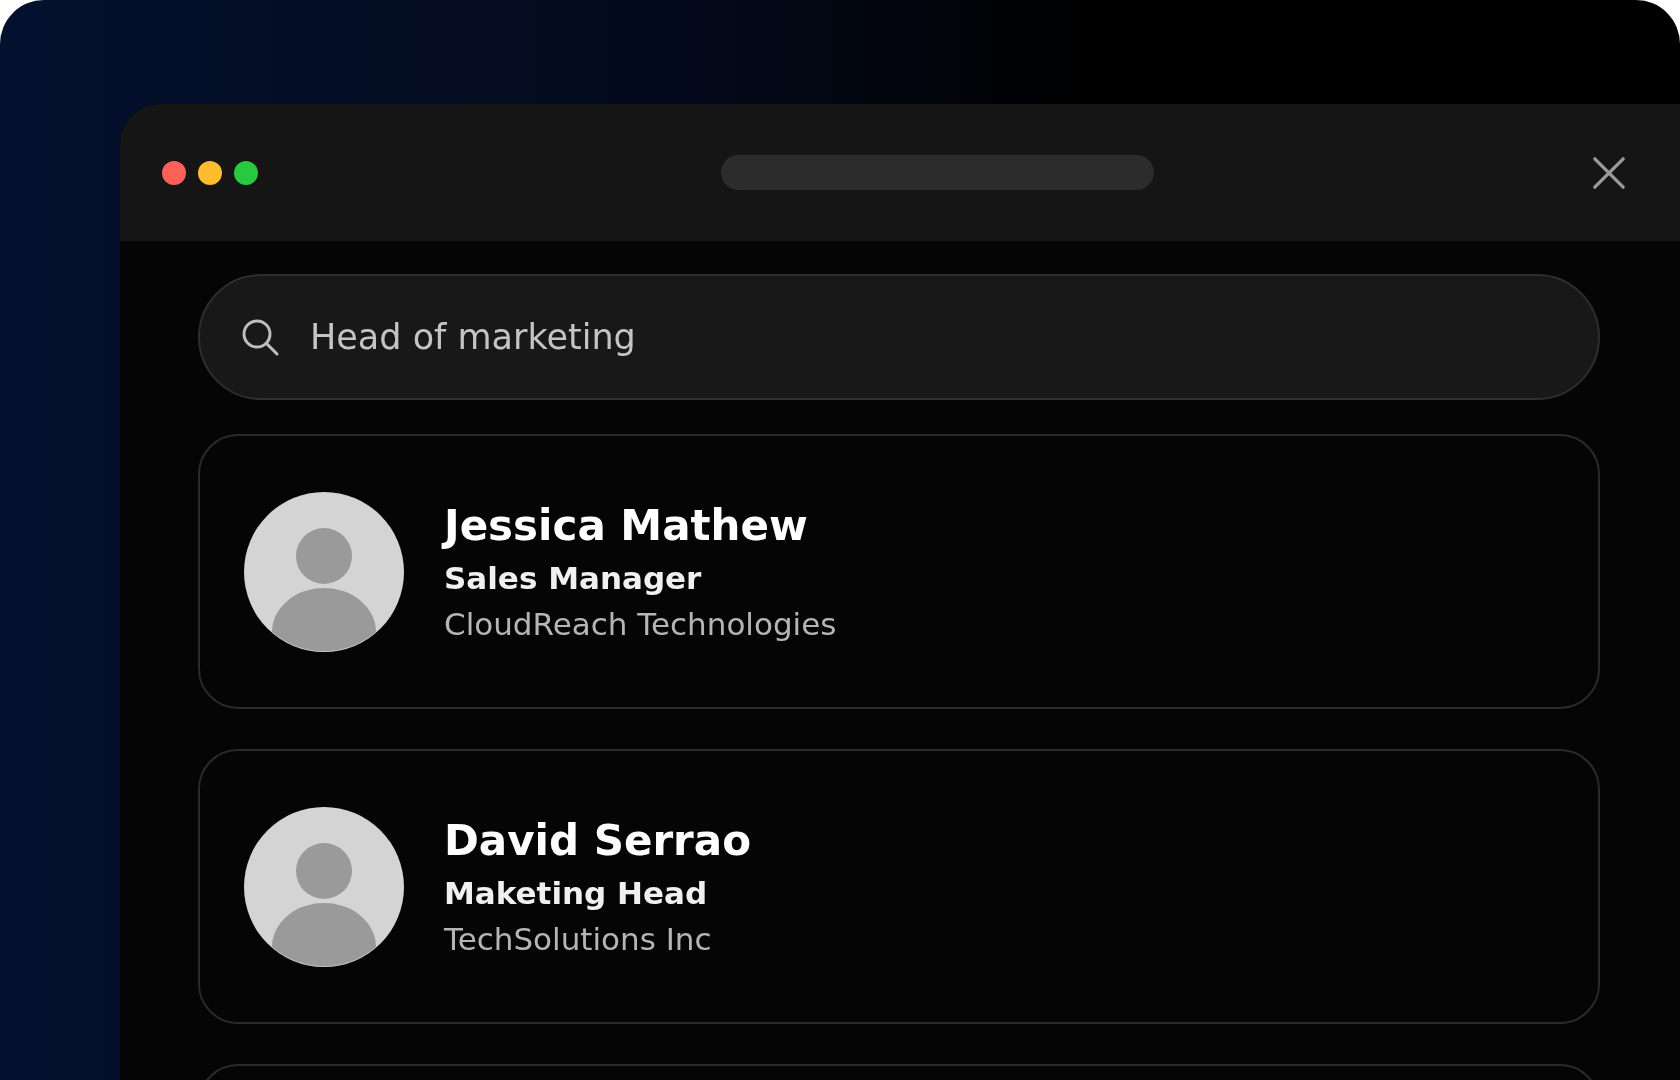  I want to click on close-window-icon, so click(174, 172).